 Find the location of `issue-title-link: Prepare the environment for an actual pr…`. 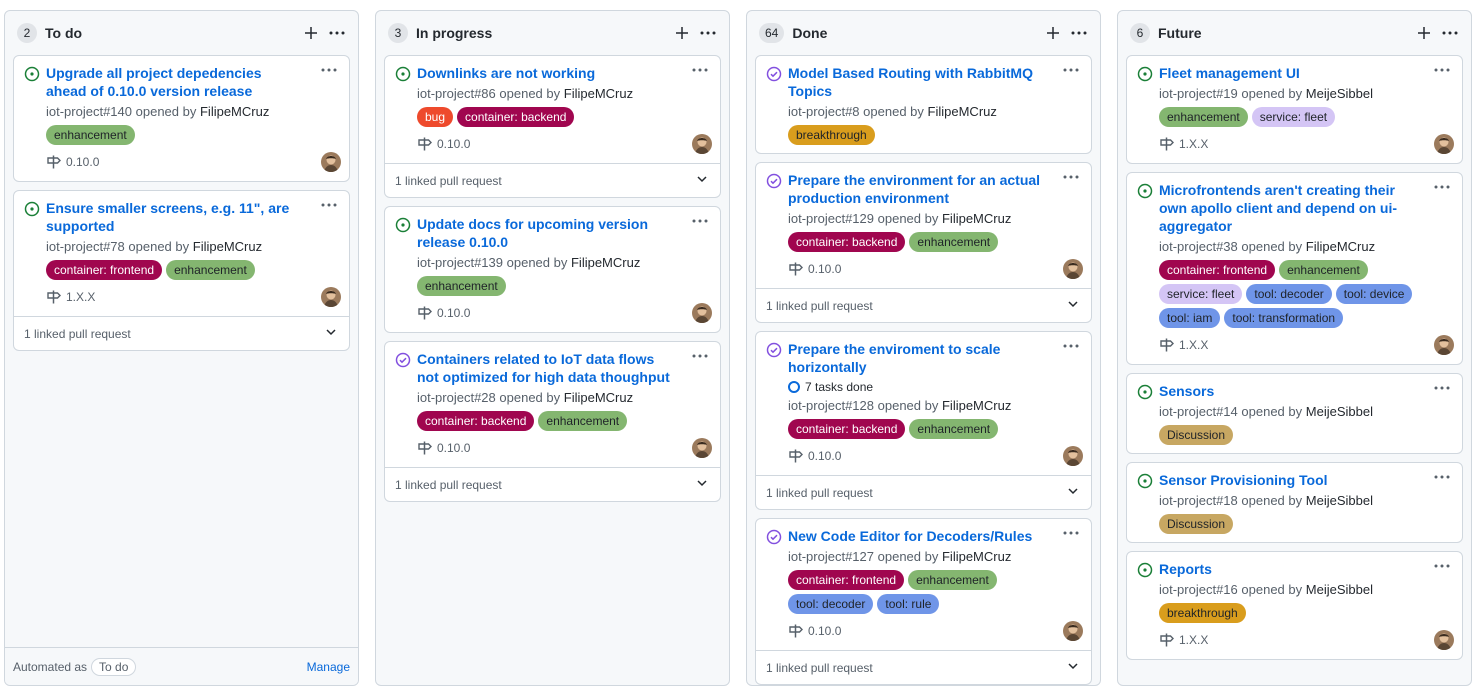

issue-title-link: Prepare the environment for an actual pr… is located at coordinates (935, 189).